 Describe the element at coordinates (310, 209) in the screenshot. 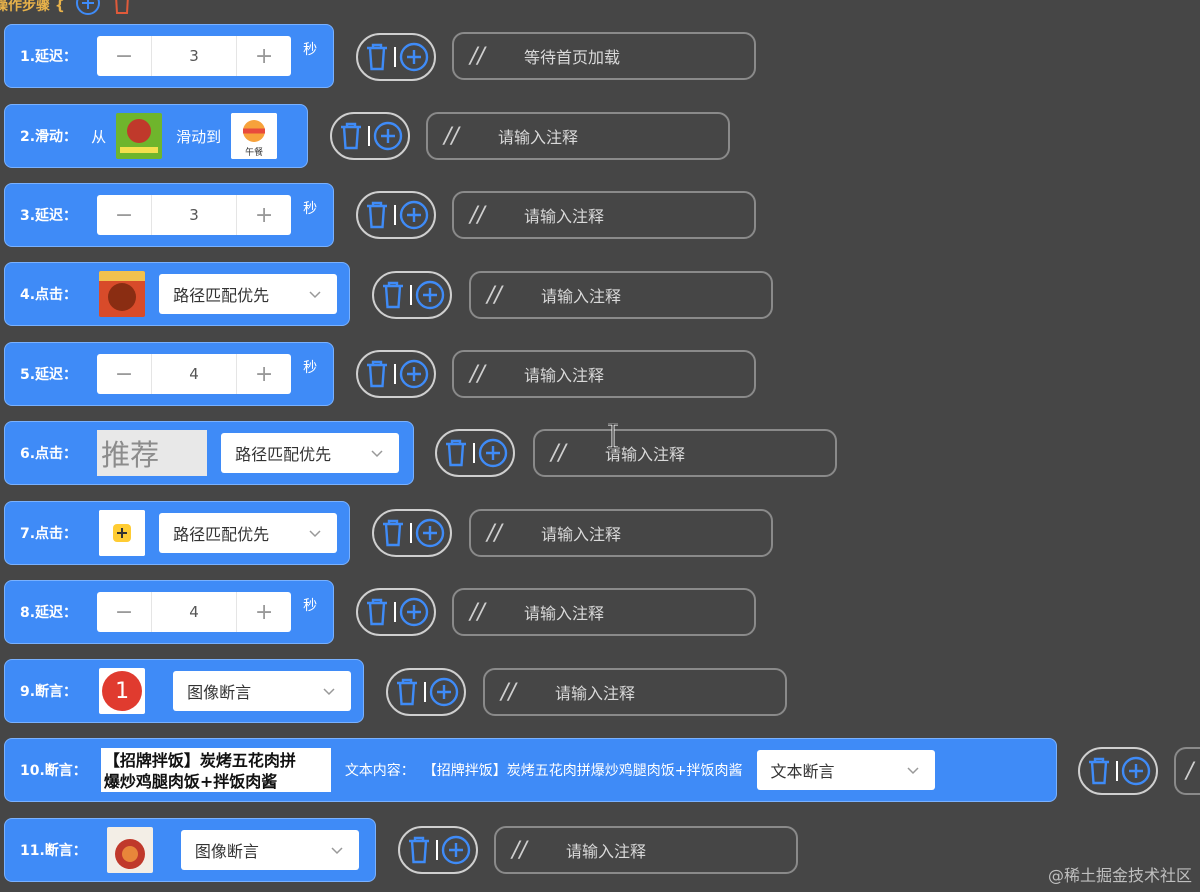

I see `unit-label: 秒` at that location.